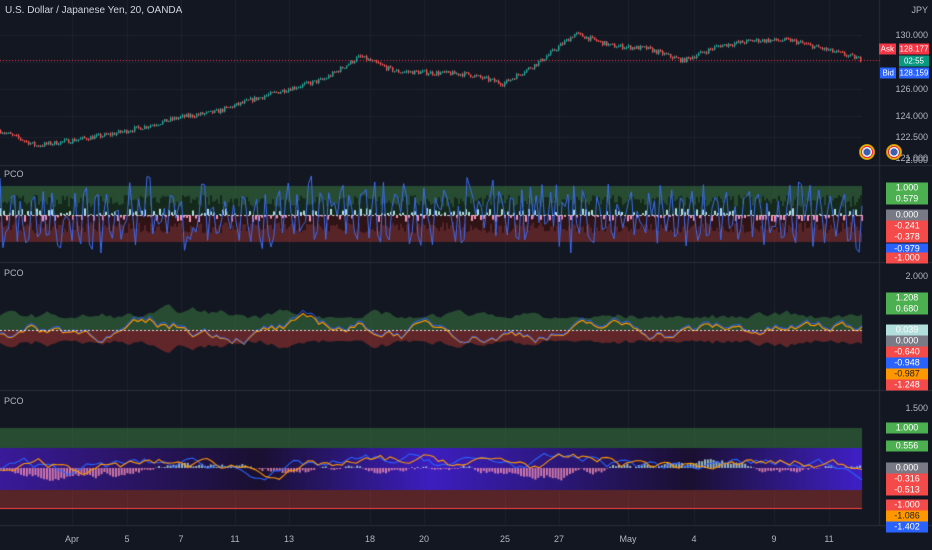 The height and width of the screenshot is (550, 932). What do you see at coordinates (911, 89) in the screenshot?
I see `price-axis-tick: 126.000` at bounding box center [911, 89].